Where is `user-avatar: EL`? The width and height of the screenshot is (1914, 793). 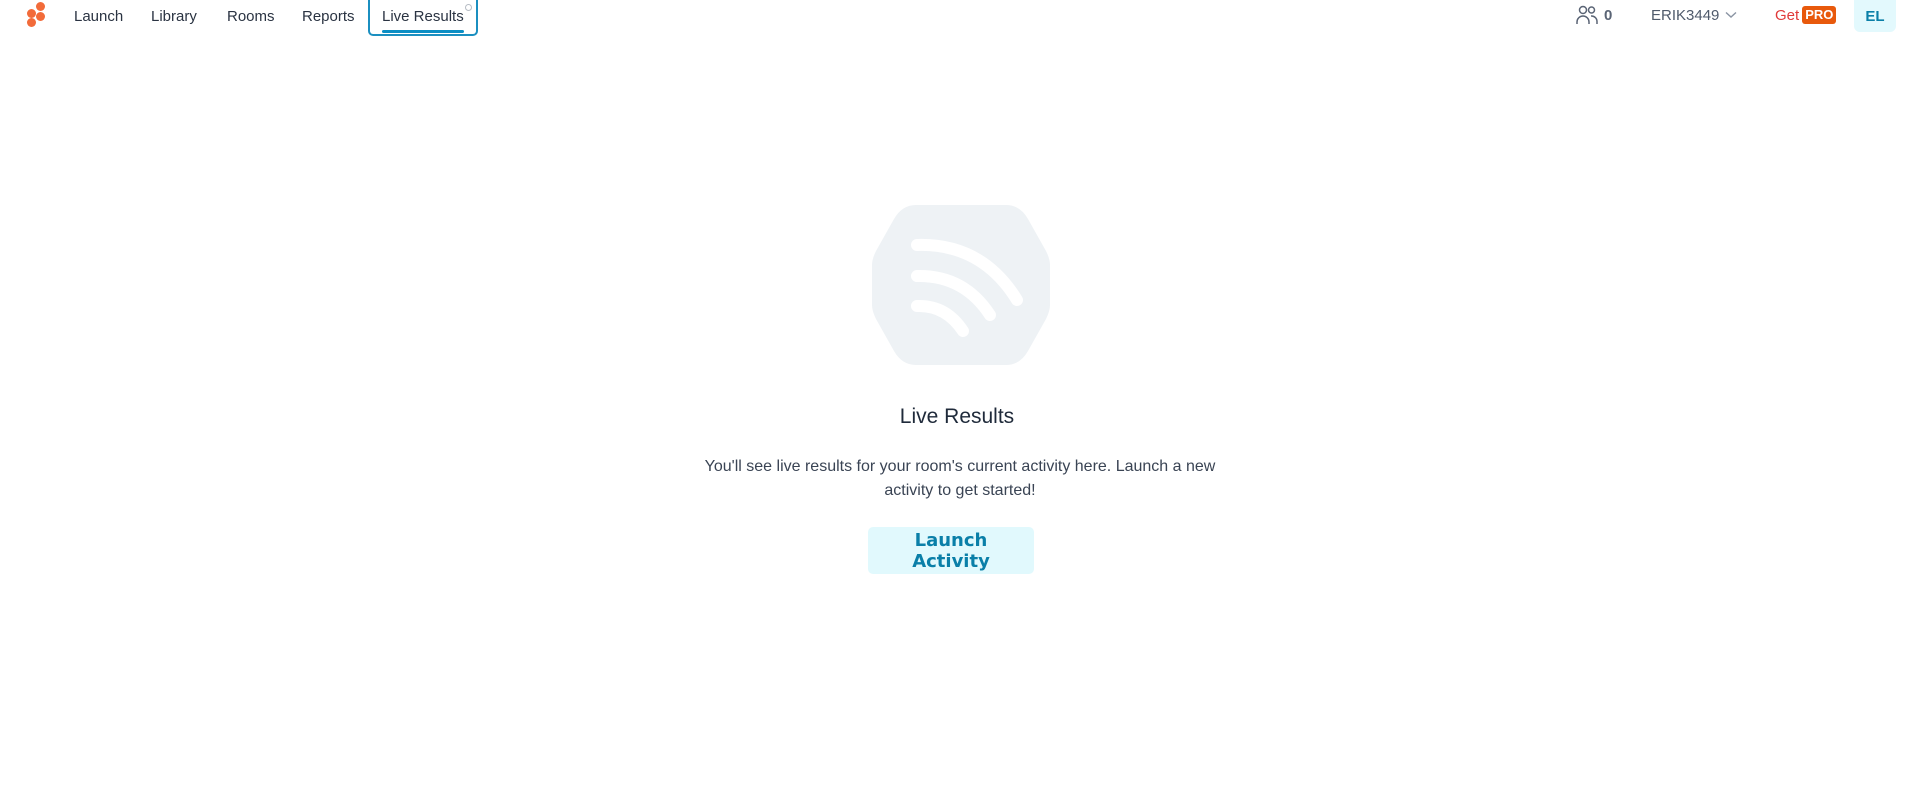
user-avatar: EL is located at coordinates (1875, 16).